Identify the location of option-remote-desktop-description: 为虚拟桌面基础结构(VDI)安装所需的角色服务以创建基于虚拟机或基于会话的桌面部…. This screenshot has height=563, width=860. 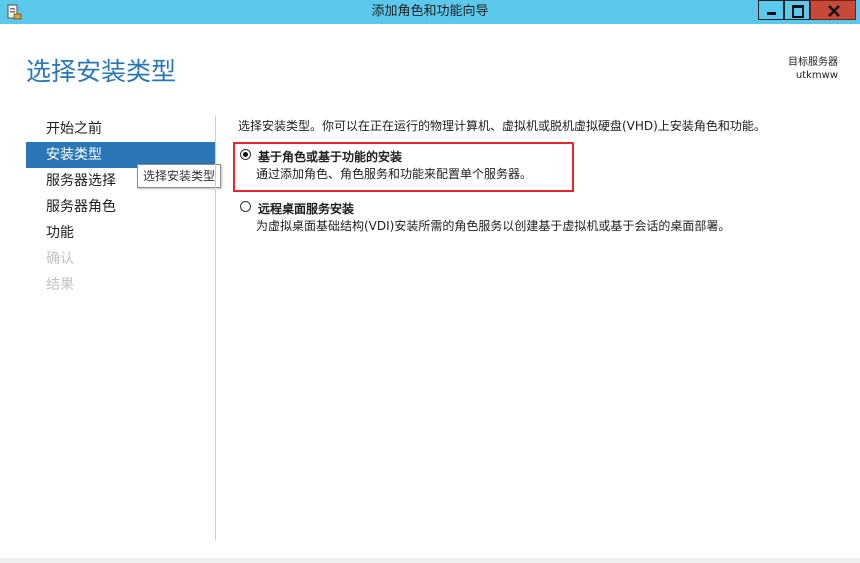
(493, 226).